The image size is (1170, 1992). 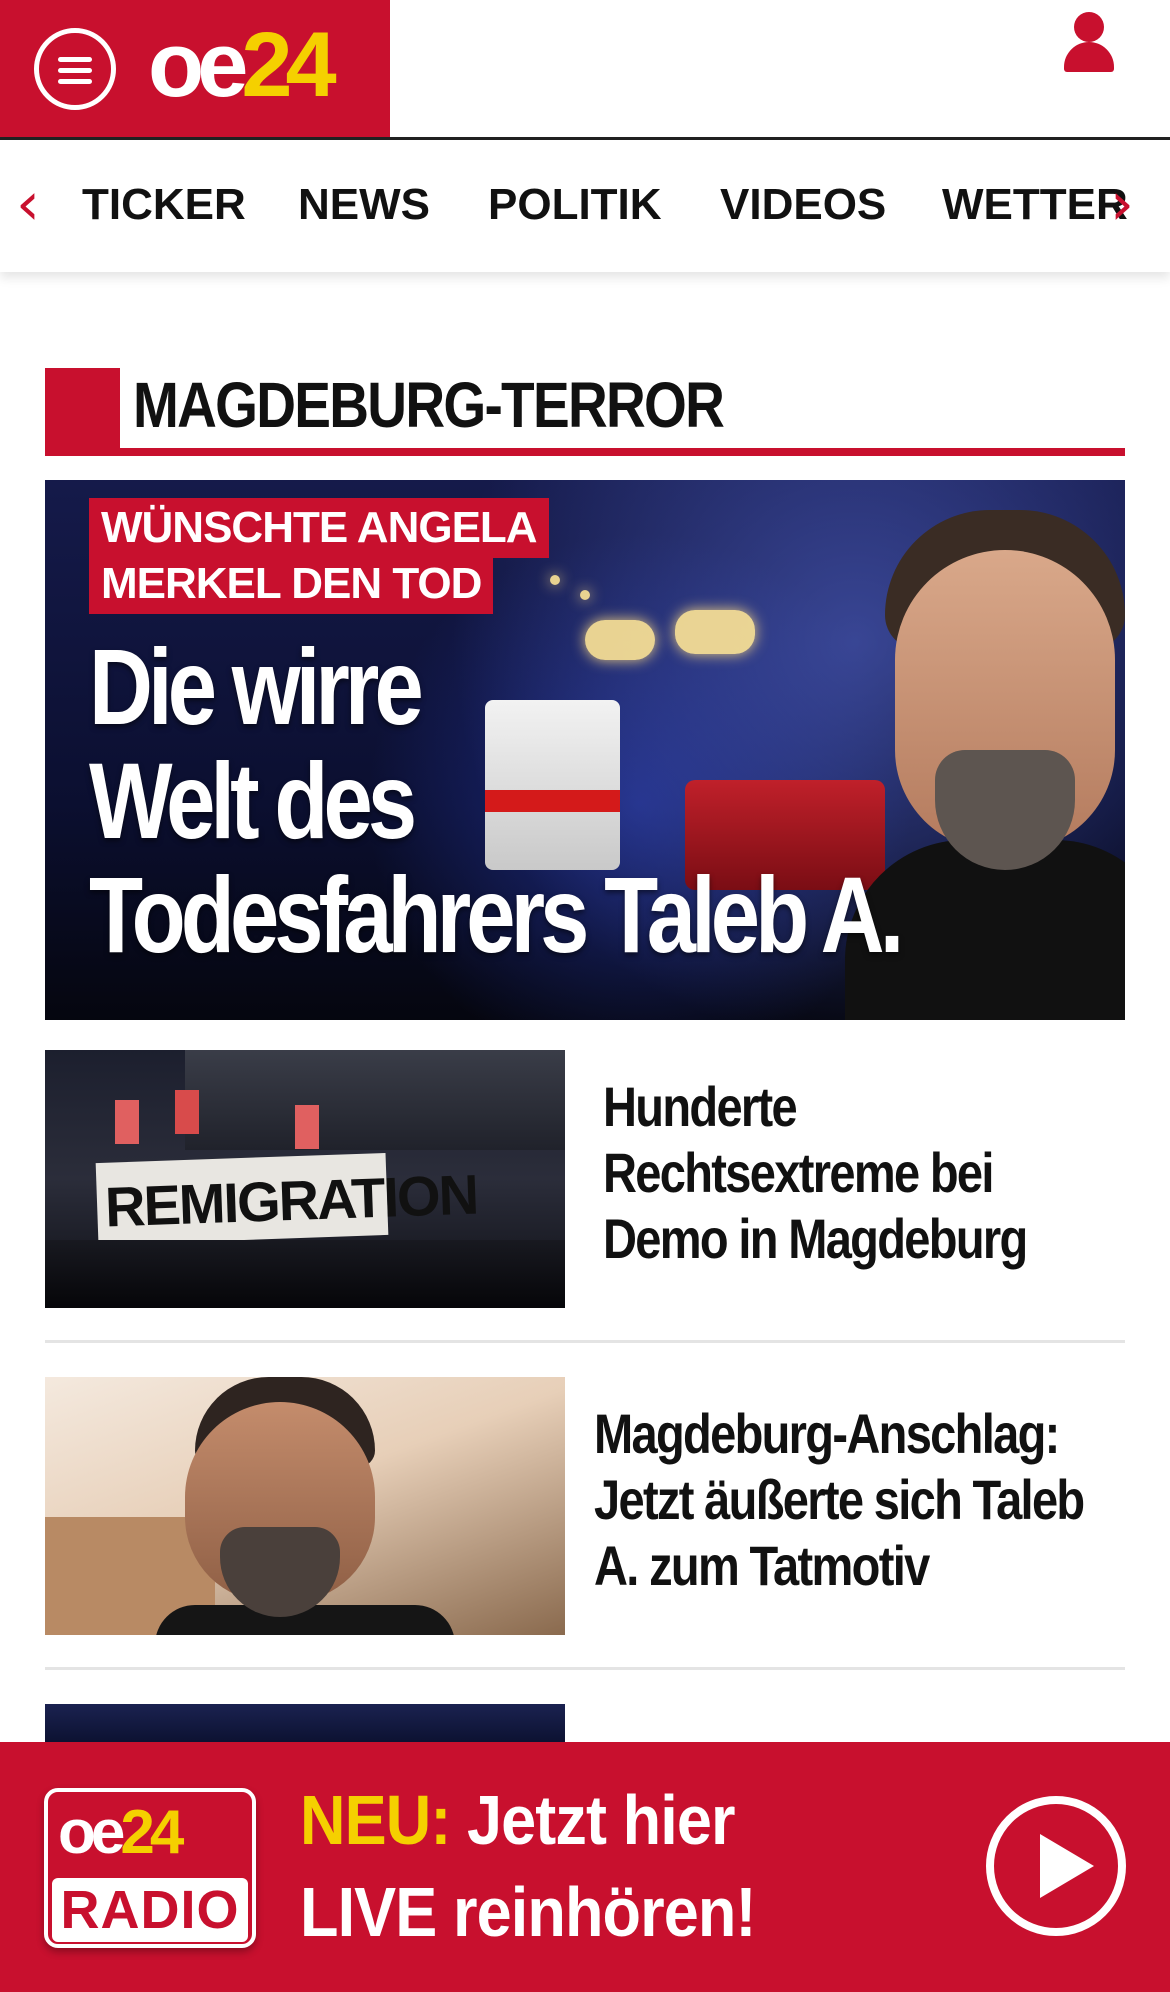 I want to click on hamburger-menu-icon, so click(x=75, y=69).